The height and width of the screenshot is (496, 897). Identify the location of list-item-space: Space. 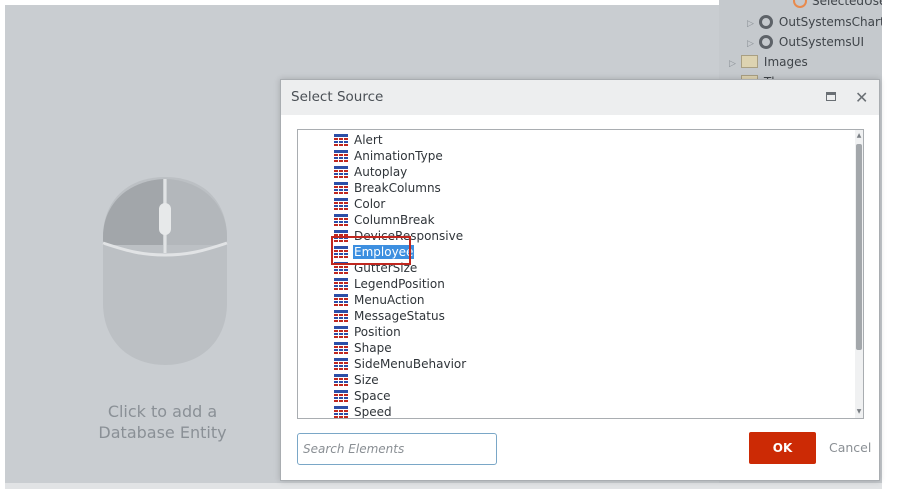
(363, 396).